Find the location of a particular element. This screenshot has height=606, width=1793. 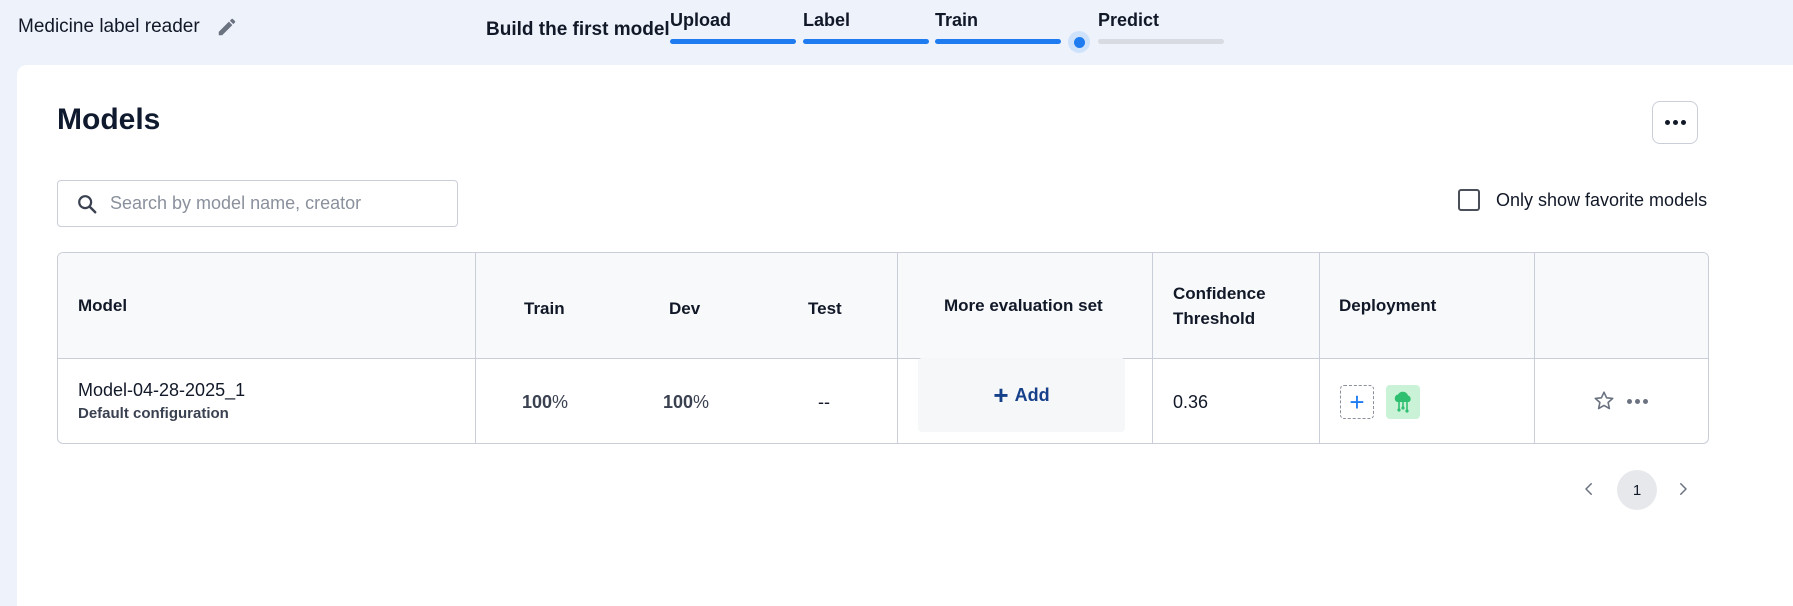

search-icon is located at coordinates (87, 203).